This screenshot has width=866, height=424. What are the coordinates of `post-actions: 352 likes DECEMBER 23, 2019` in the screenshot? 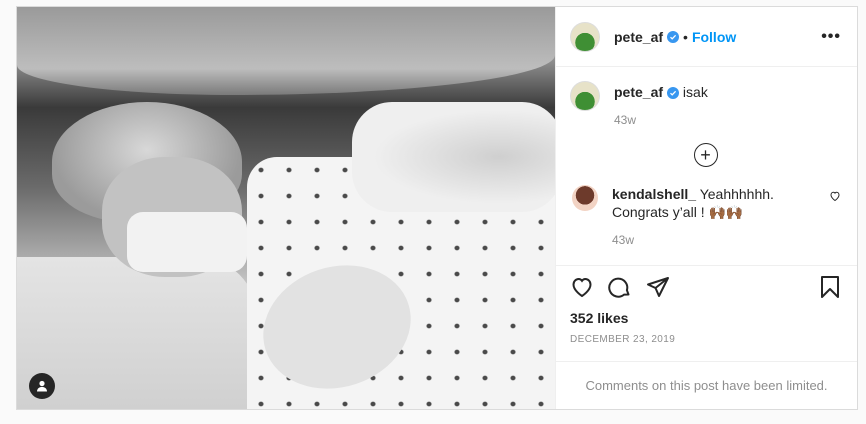 It's located at (706, 313).